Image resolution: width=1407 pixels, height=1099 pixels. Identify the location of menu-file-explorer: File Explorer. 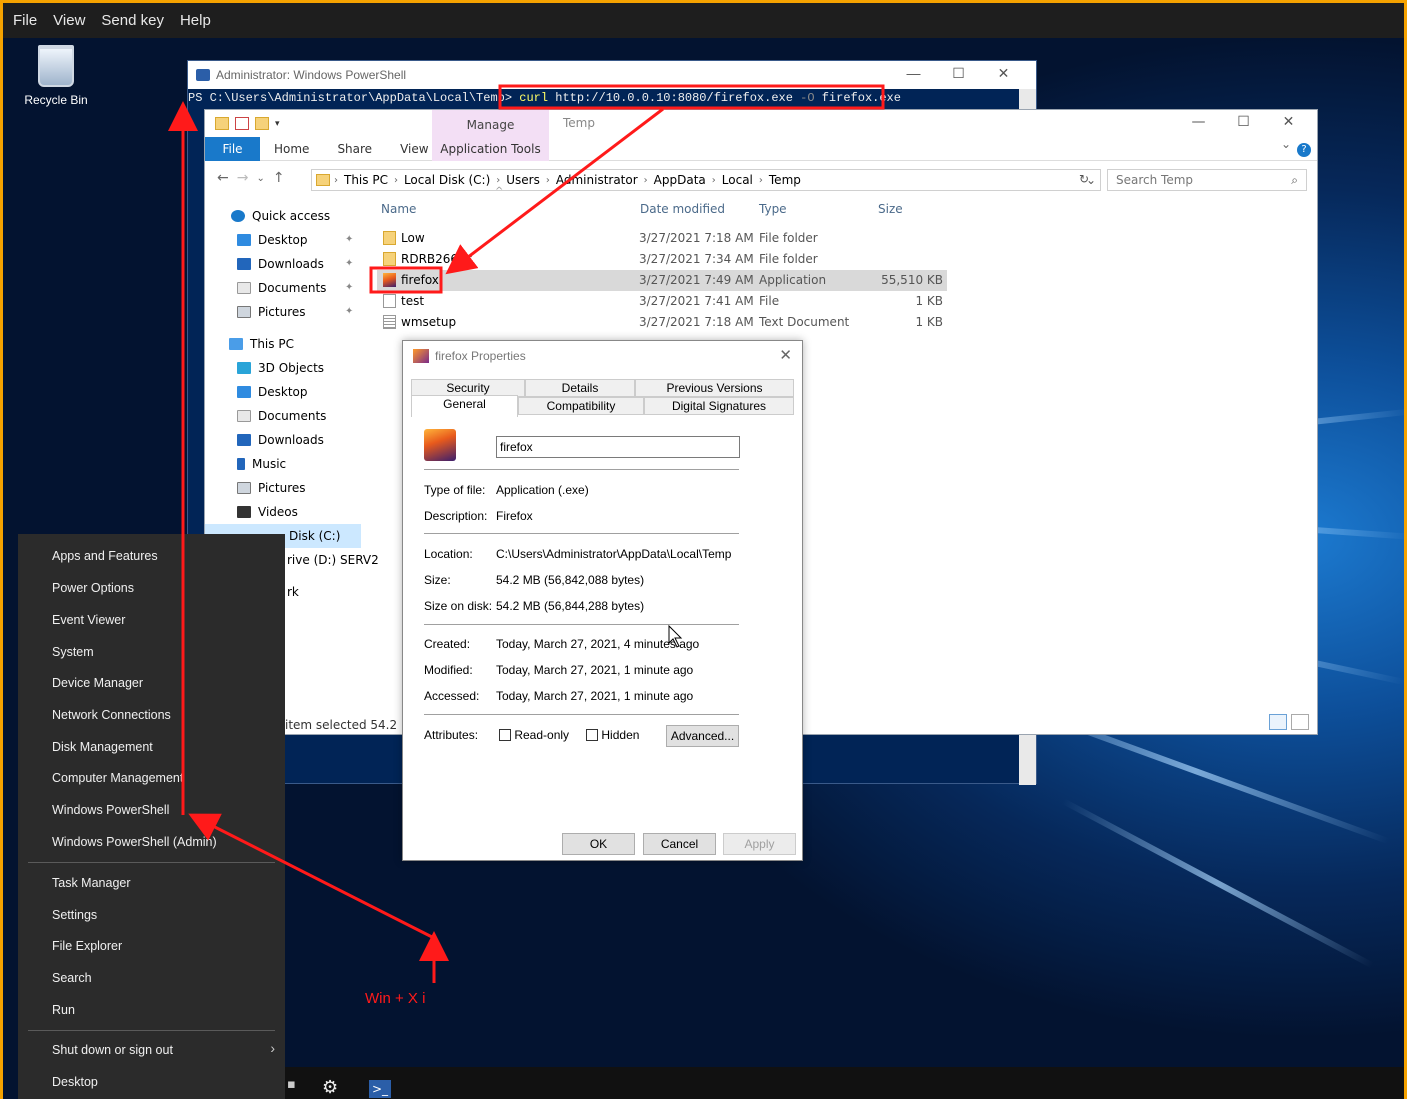
(87, 946).